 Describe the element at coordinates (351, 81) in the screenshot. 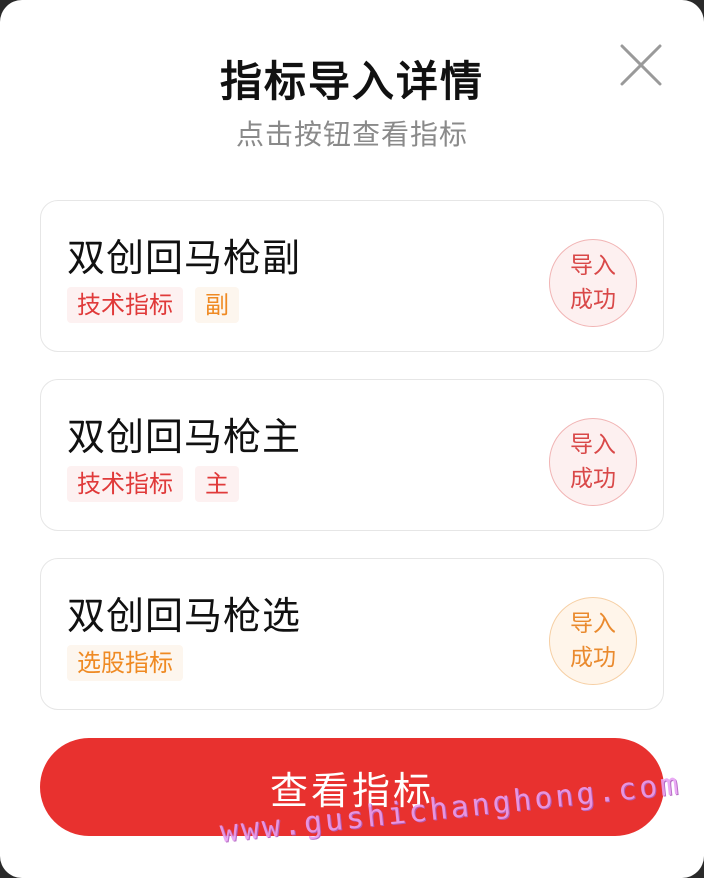

I see `dialog-title: 指标导入详情` at that location.